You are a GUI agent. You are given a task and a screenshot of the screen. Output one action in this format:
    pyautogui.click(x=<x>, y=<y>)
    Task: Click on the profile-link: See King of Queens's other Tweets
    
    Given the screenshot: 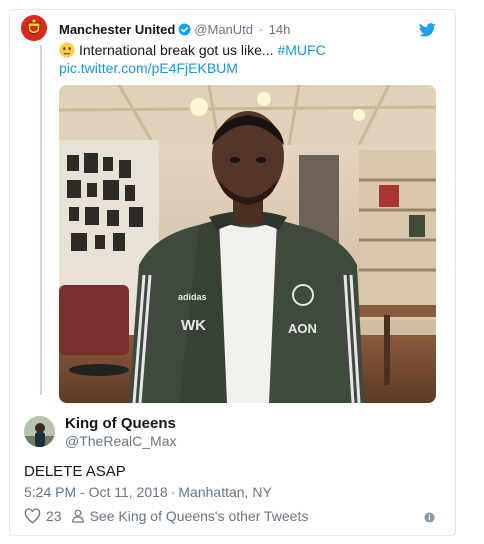 What is the action you would take?
    pyautogui.click(x=199, y=516)
    